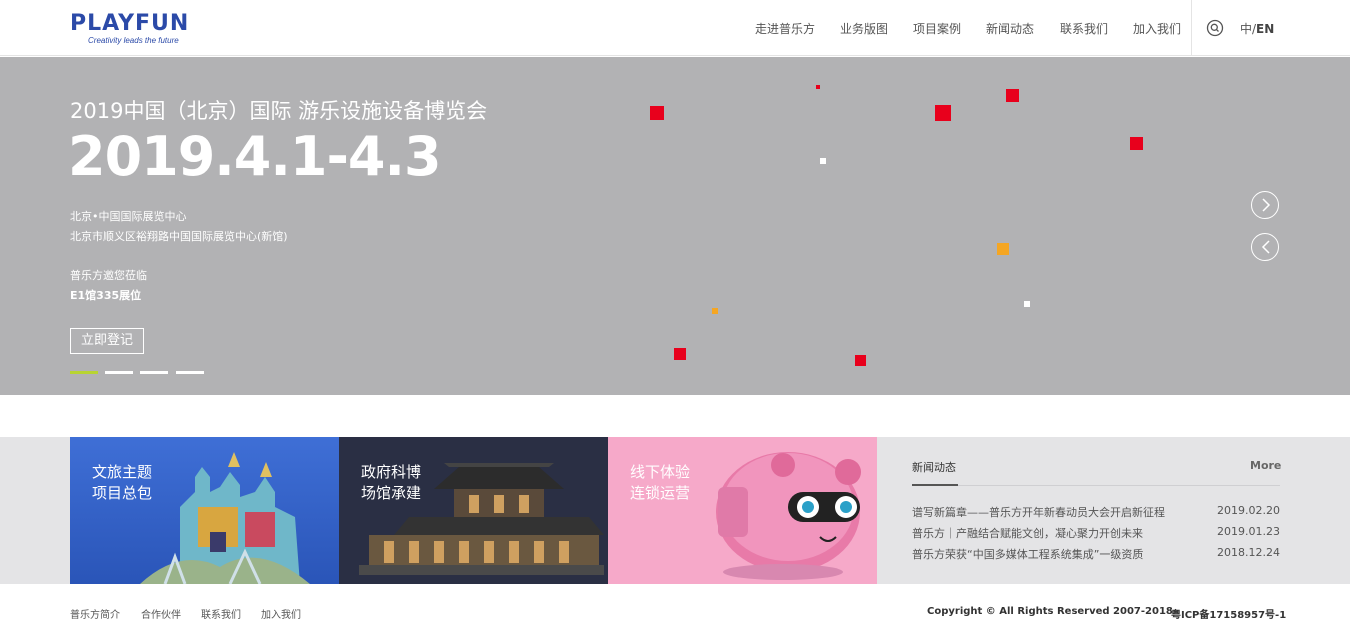  I want to click on pink-robot-image, so click(742, 510).